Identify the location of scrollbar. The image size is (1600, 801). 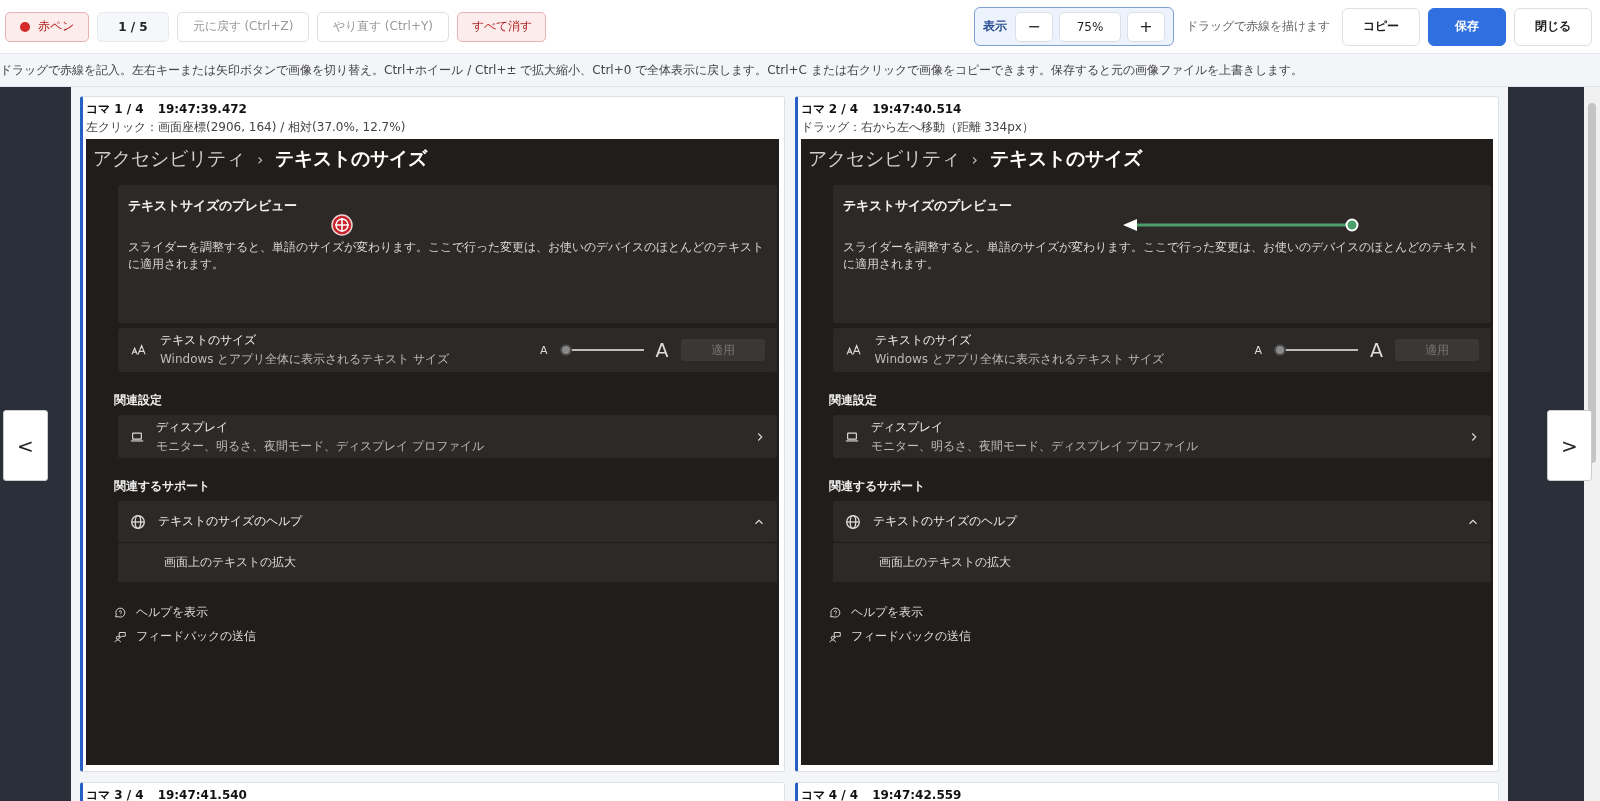
(1592, 444).